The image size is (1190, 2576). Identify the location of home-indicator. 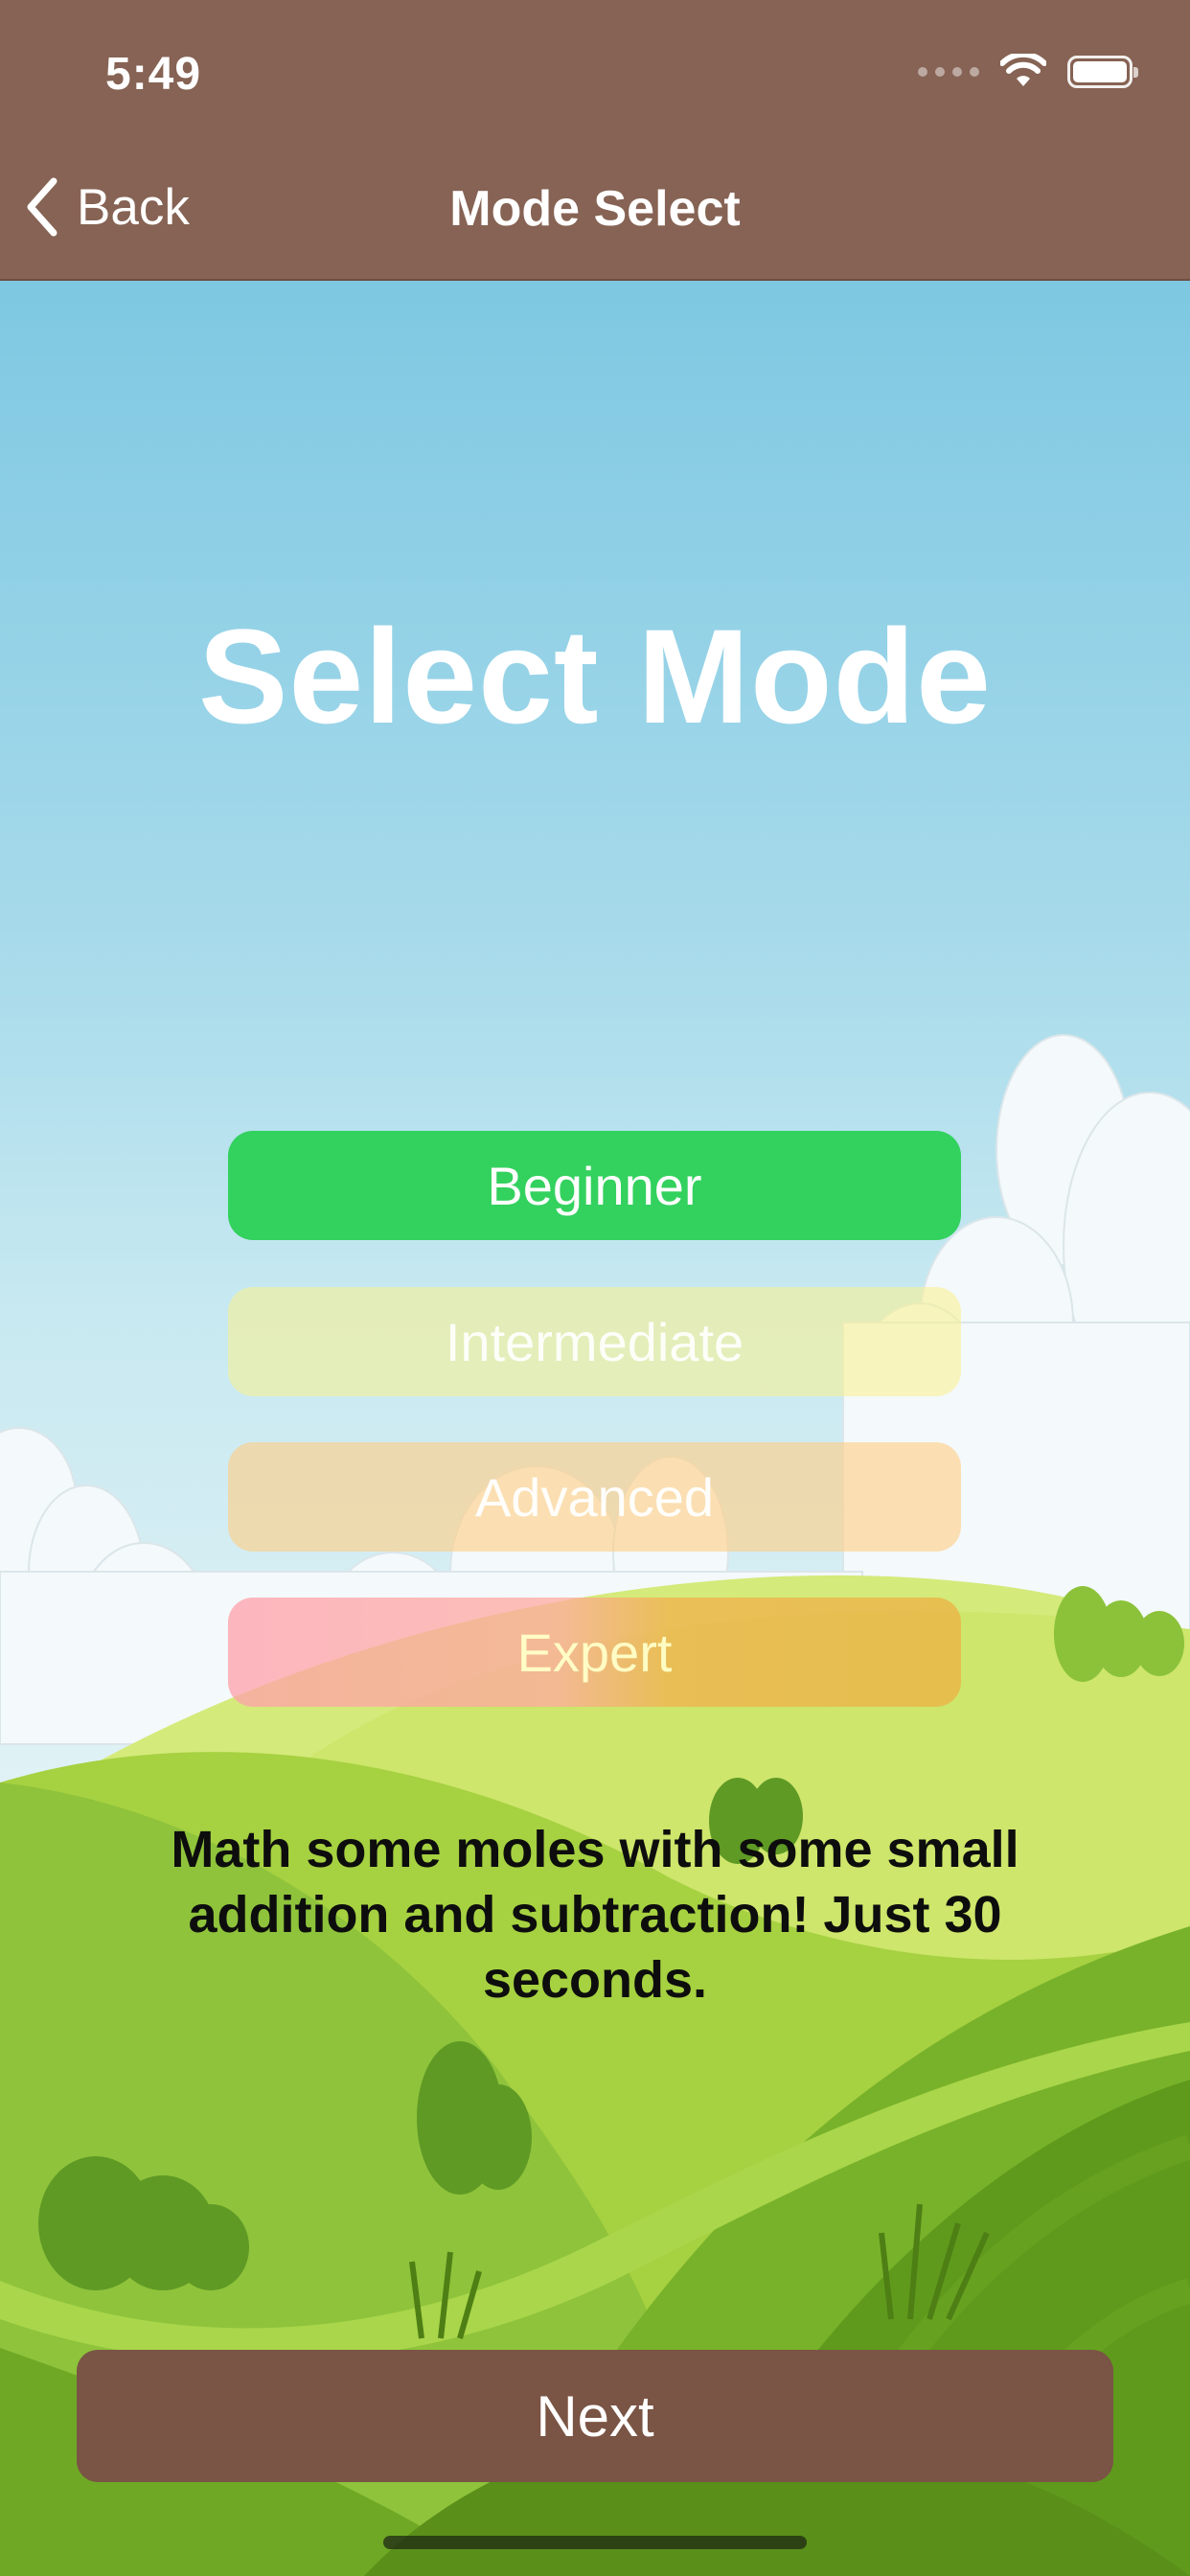
(595, 2542).